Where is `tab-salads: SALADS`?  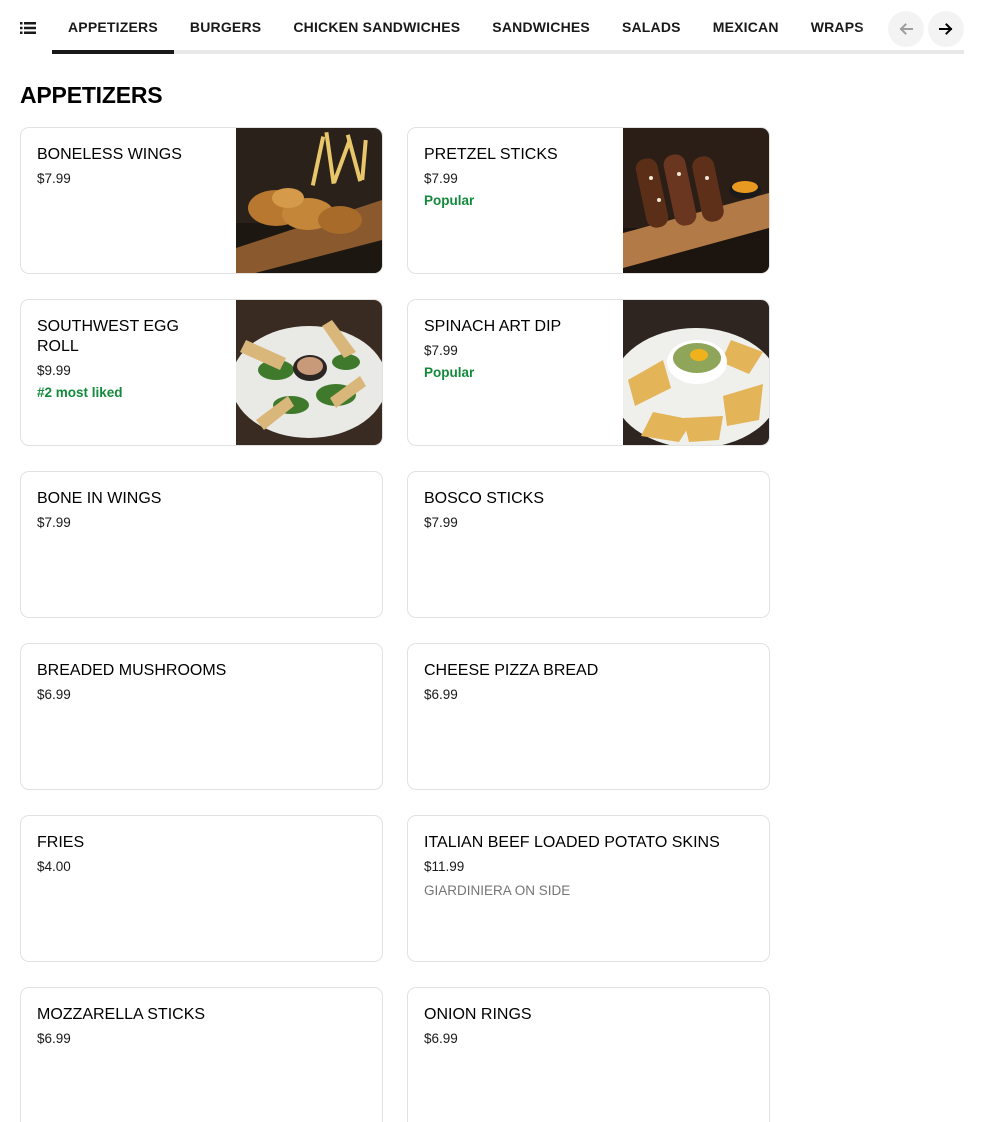
tab-salads: SALADS is located at coordinates (651, 27).